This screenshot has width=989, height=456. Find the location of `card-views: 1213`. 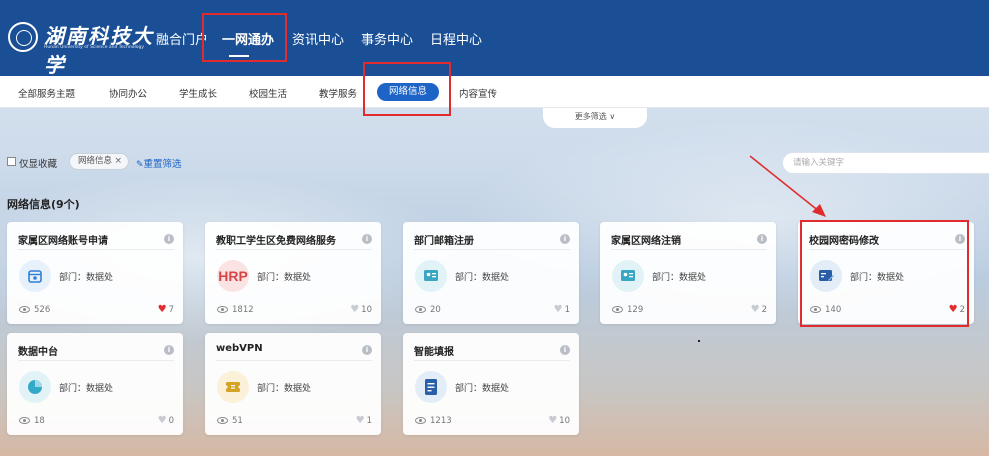

card-views: 1213 is located at coordinates (433, 421).